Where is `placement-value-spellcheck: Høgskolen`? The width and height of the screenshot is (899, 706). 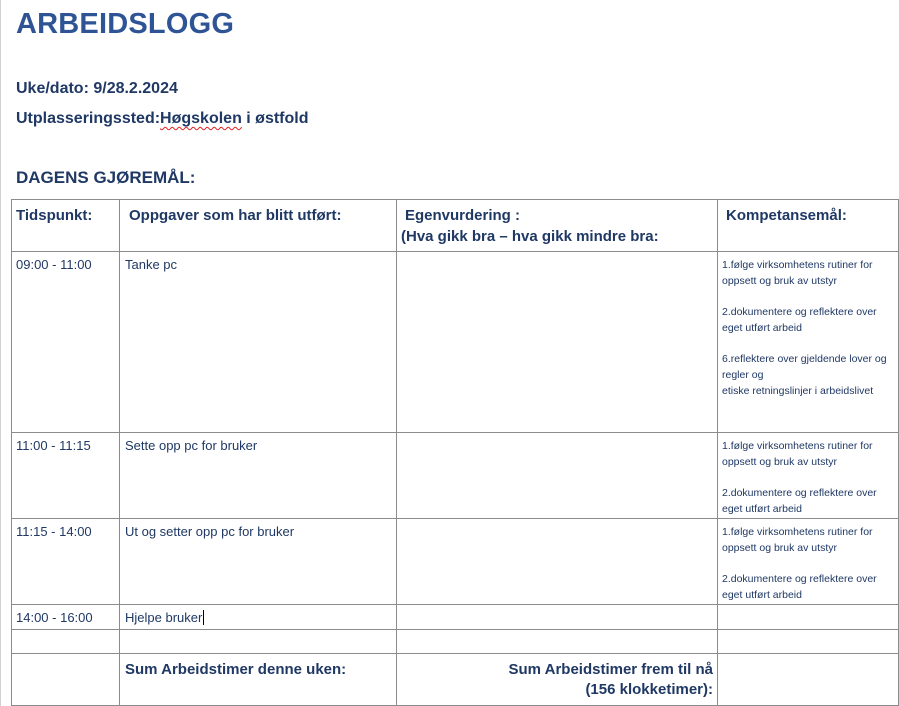 placement-value-spellcheck: Høgskolen is located at coordinates (201, 118).